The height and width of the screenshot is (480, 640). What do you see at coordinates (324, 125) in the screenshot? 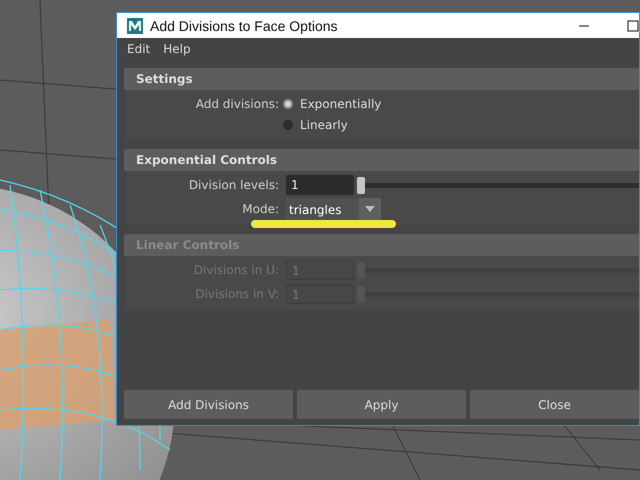
I see `radio-label: Linearly` at bounding box center [324, 125].